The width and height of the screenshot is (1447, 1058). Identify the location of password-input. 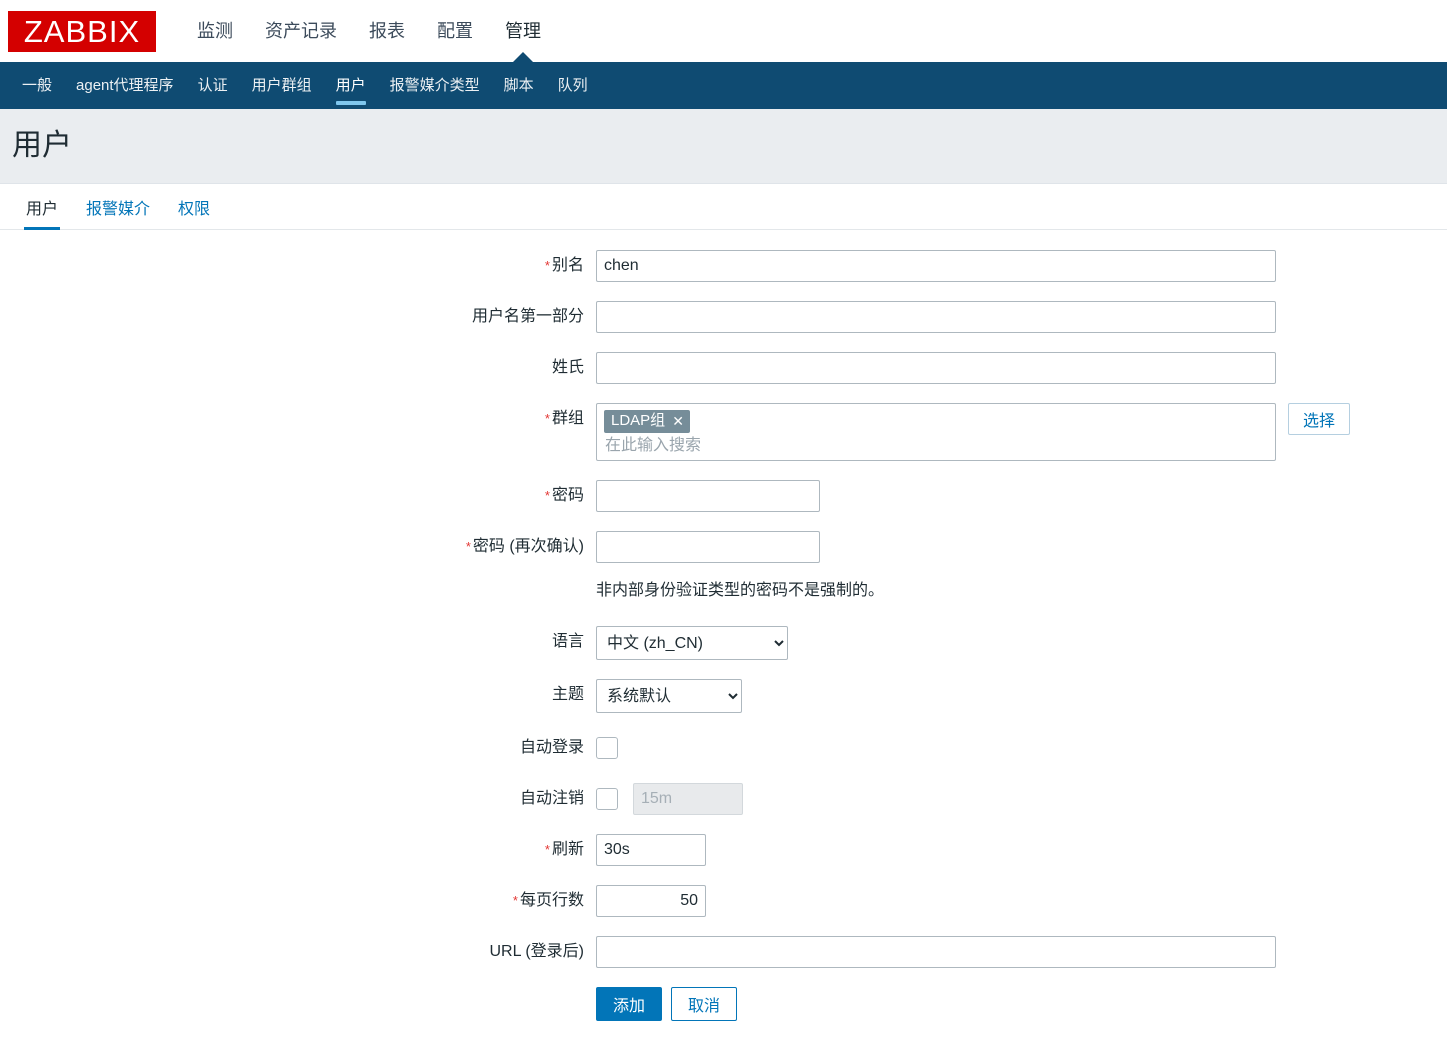
(708, 496).